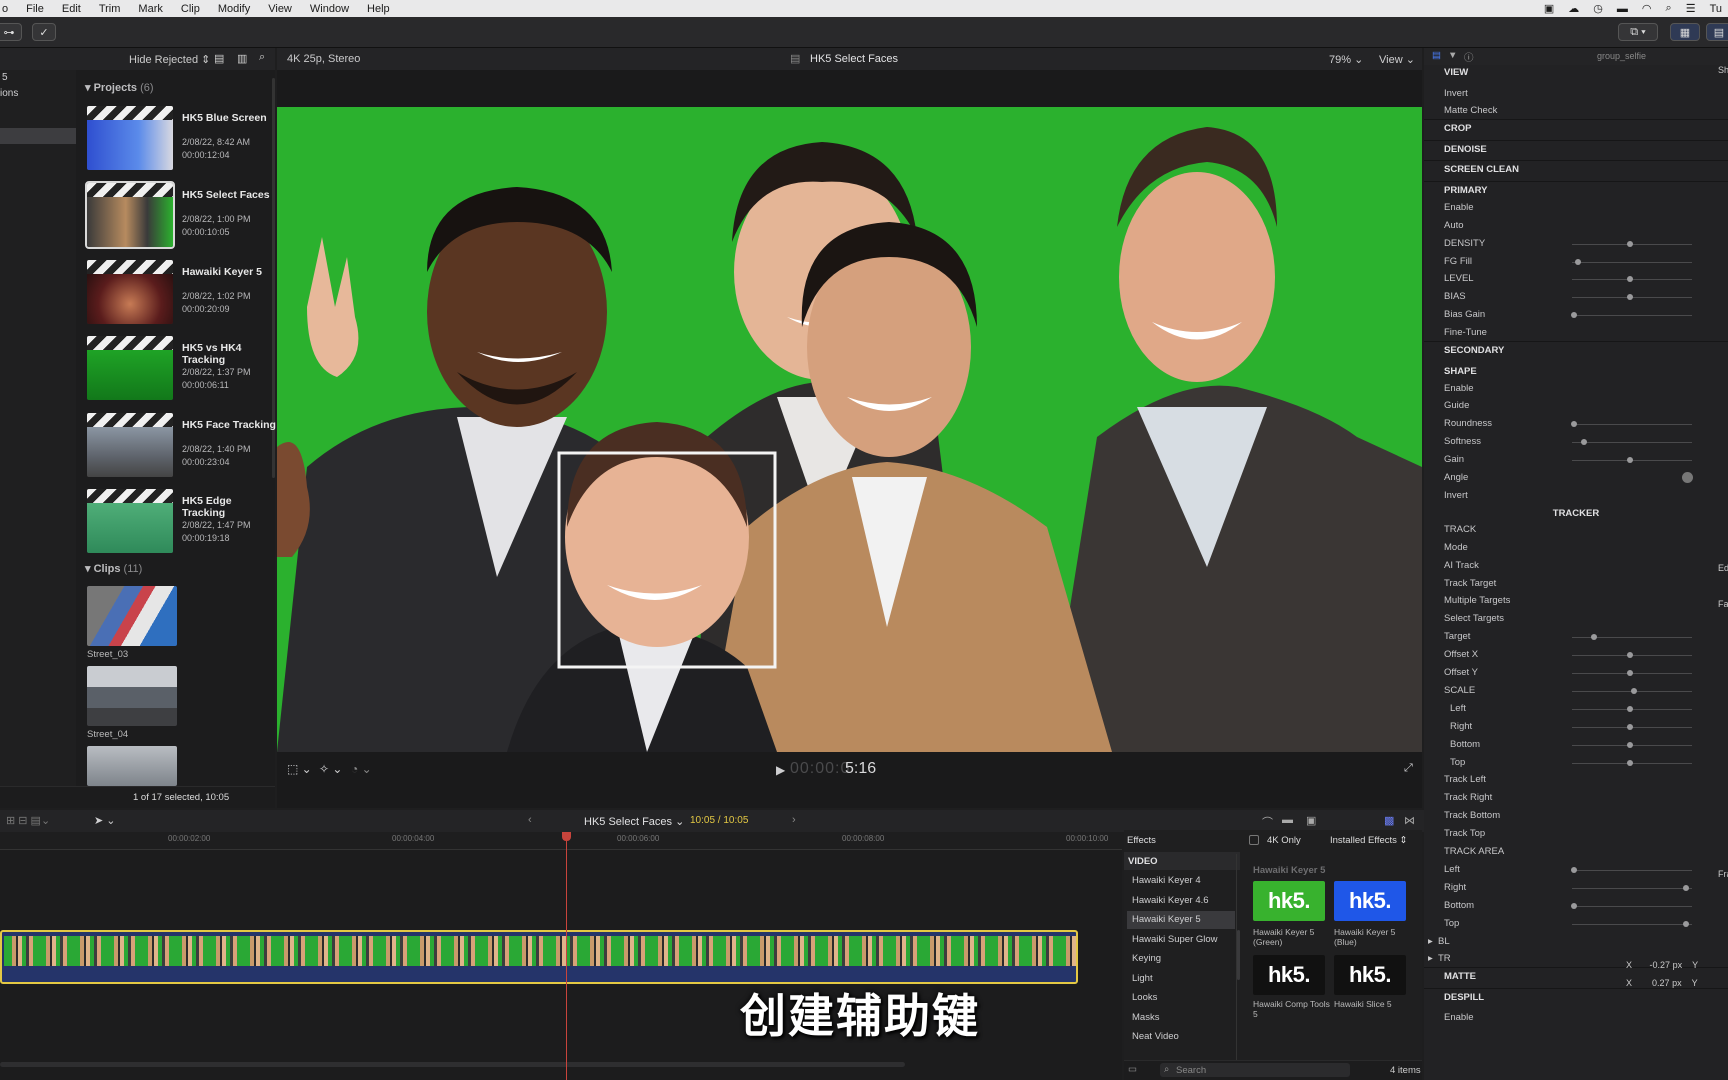  I want to click on menu-modify: Modify, so click(234, 9).